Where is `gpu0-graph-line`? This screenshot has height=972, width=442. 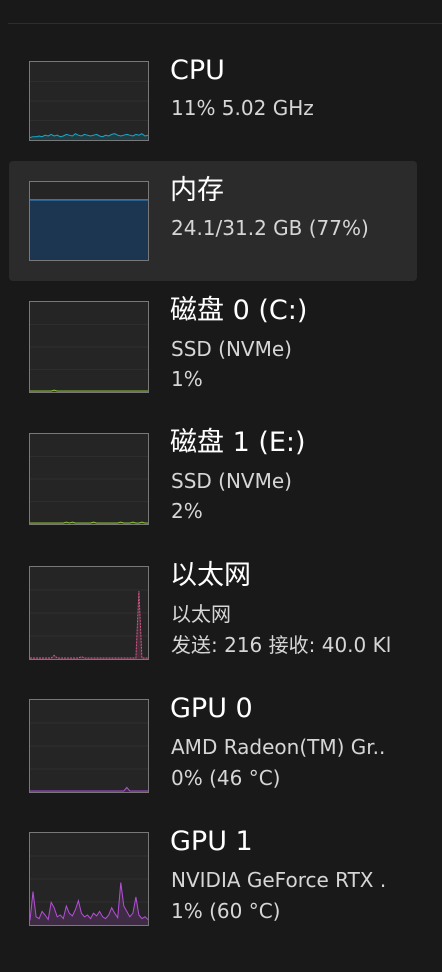 gpu0-graph-line is located at coordinates (89, 789).